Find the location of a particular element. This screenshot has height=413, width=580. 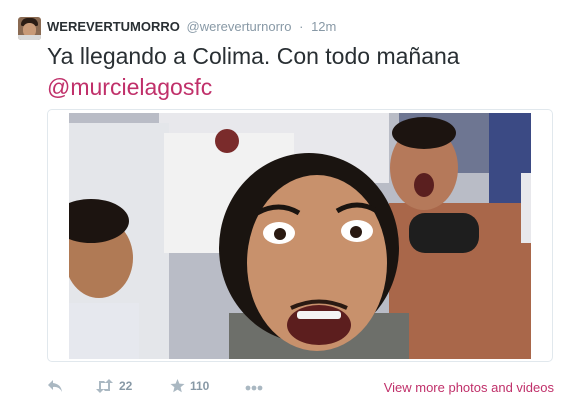

tweet-actions: 22 110 View more photos and videos is located at coordinates (300, 389).